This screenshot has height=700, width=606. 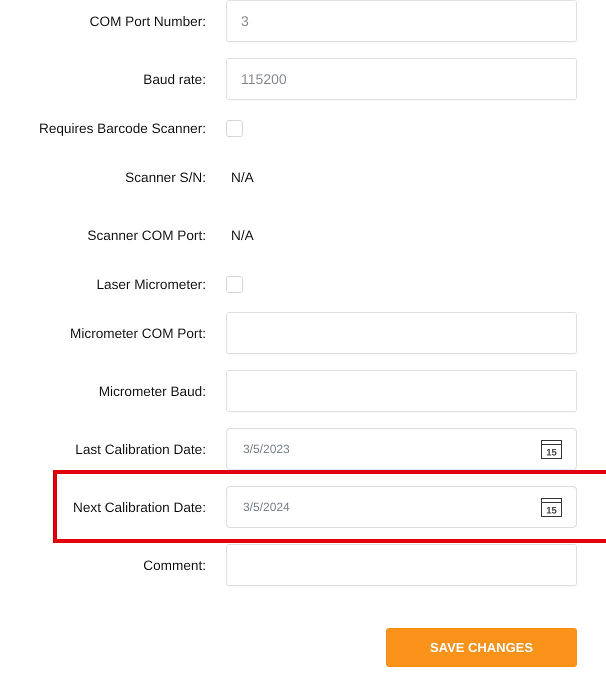 What do you see at coordinates (138, 333) in the screenshot?
I see `field-label: Micrometer COM Port:` at bounding box center [138, 333].